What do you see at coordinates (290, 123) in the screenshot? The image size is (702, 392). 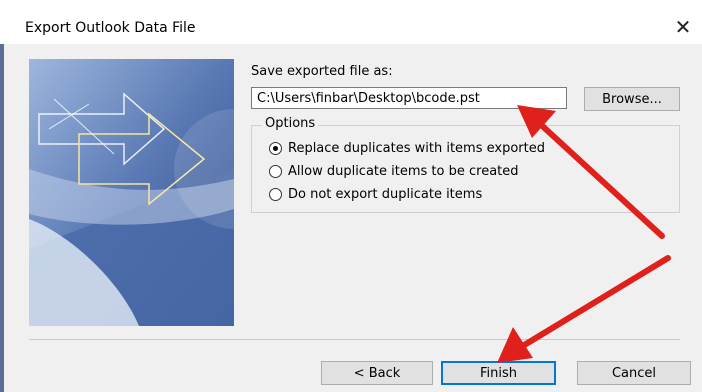 I see `options-legend: Options` at bounding box center [290, 123].